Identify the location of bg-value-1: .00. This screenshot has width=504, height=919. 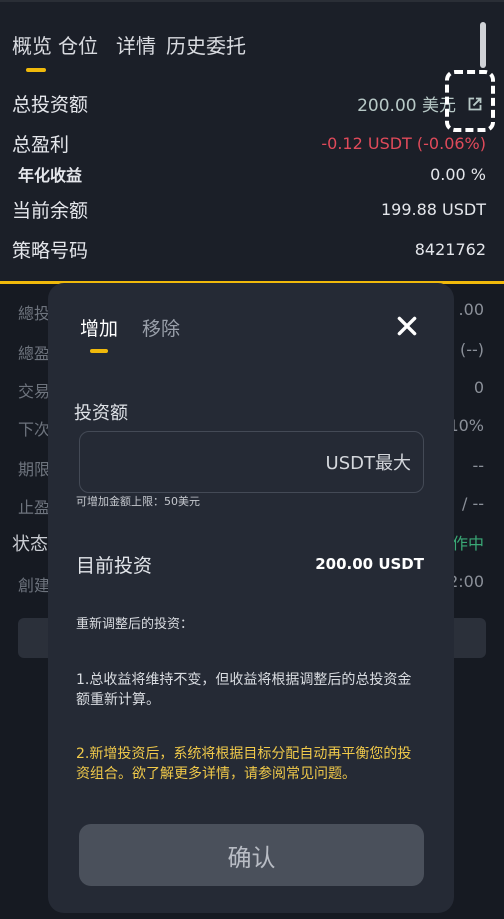
(471, 309).